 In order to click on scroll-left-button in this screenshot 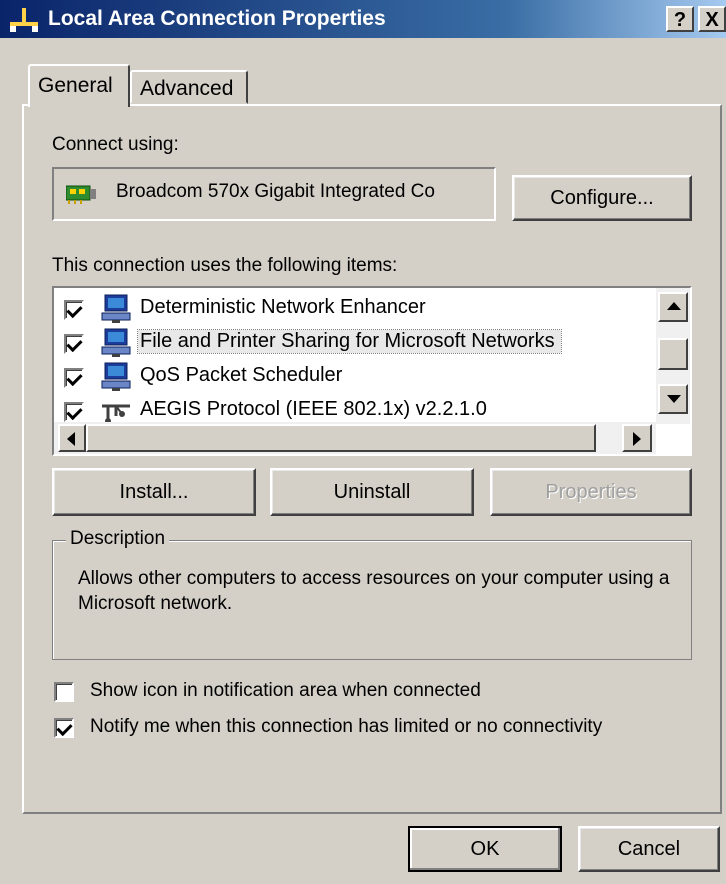, I will do `click(72, 438)`.